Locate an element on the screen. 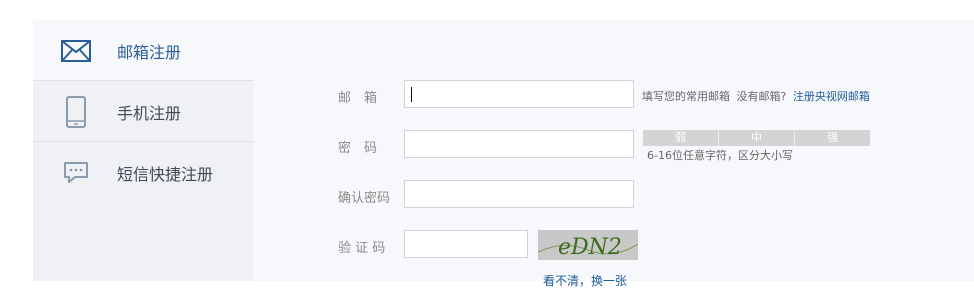 The image size is (974, 289). sidebar-item-email-register: 邮箱注册 is located at coordinates (143, 50).